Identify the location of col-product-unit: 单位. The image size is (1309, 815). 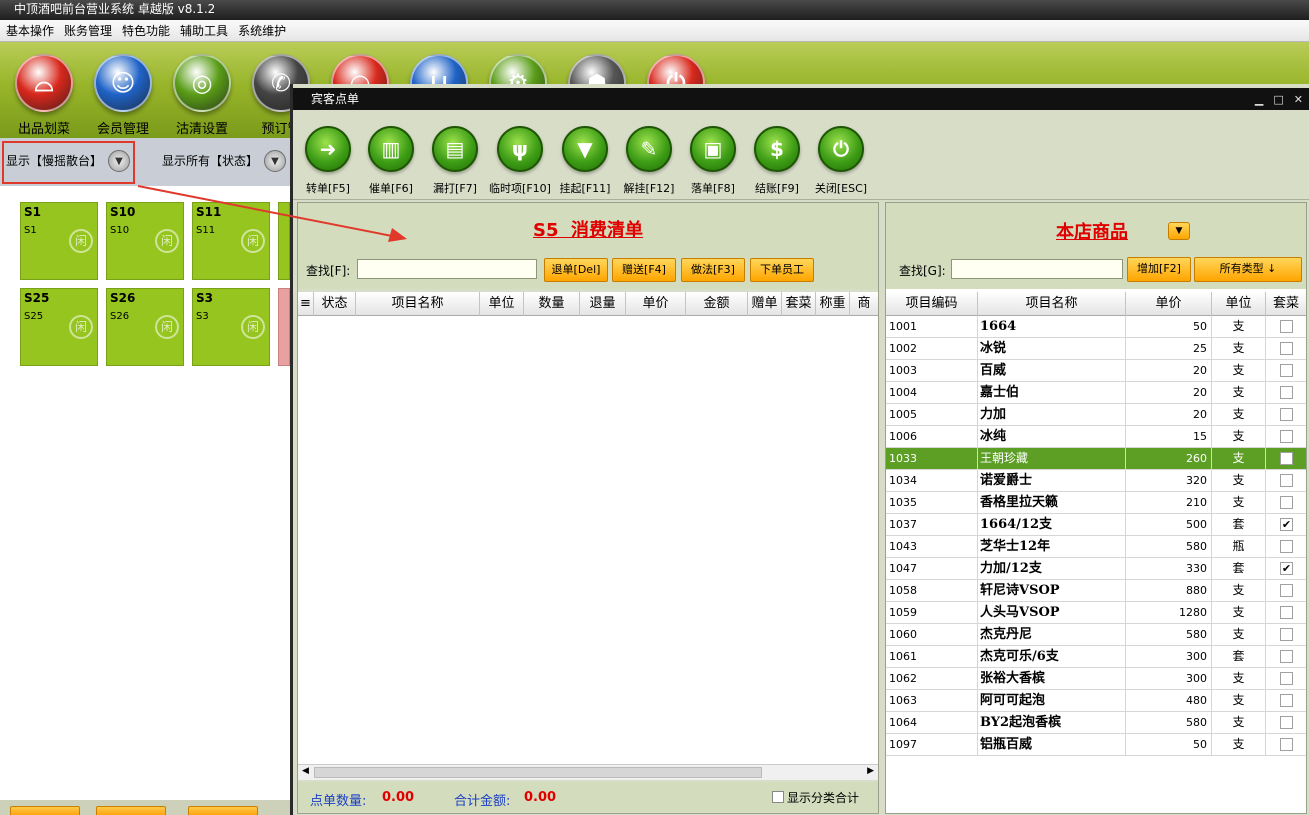
(1239, 304).